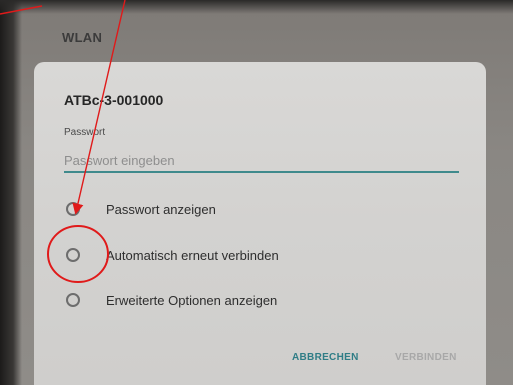 This screenshot has width=513, height=385. Describe the element at coordinates (82, 37) in the screenshot. I see `wlan-section-title: WLAN` at that location.